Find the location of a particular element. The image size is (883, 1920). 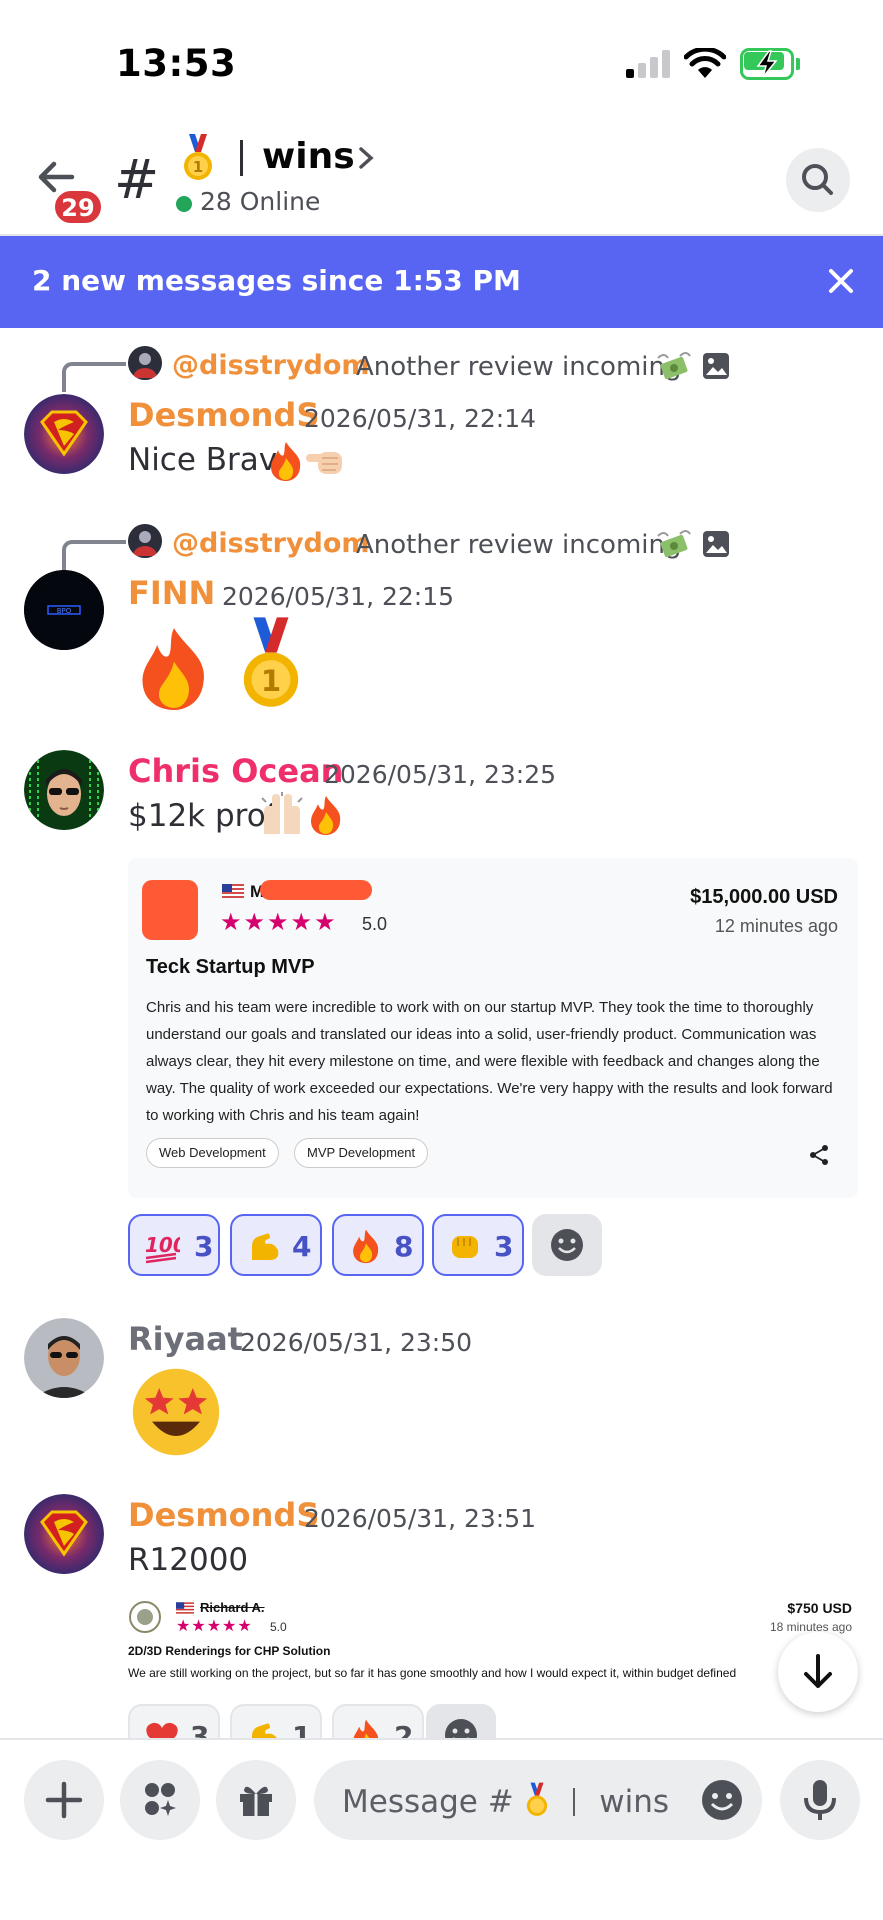

online-count: 28 Online is located at coordinates (260, 201).